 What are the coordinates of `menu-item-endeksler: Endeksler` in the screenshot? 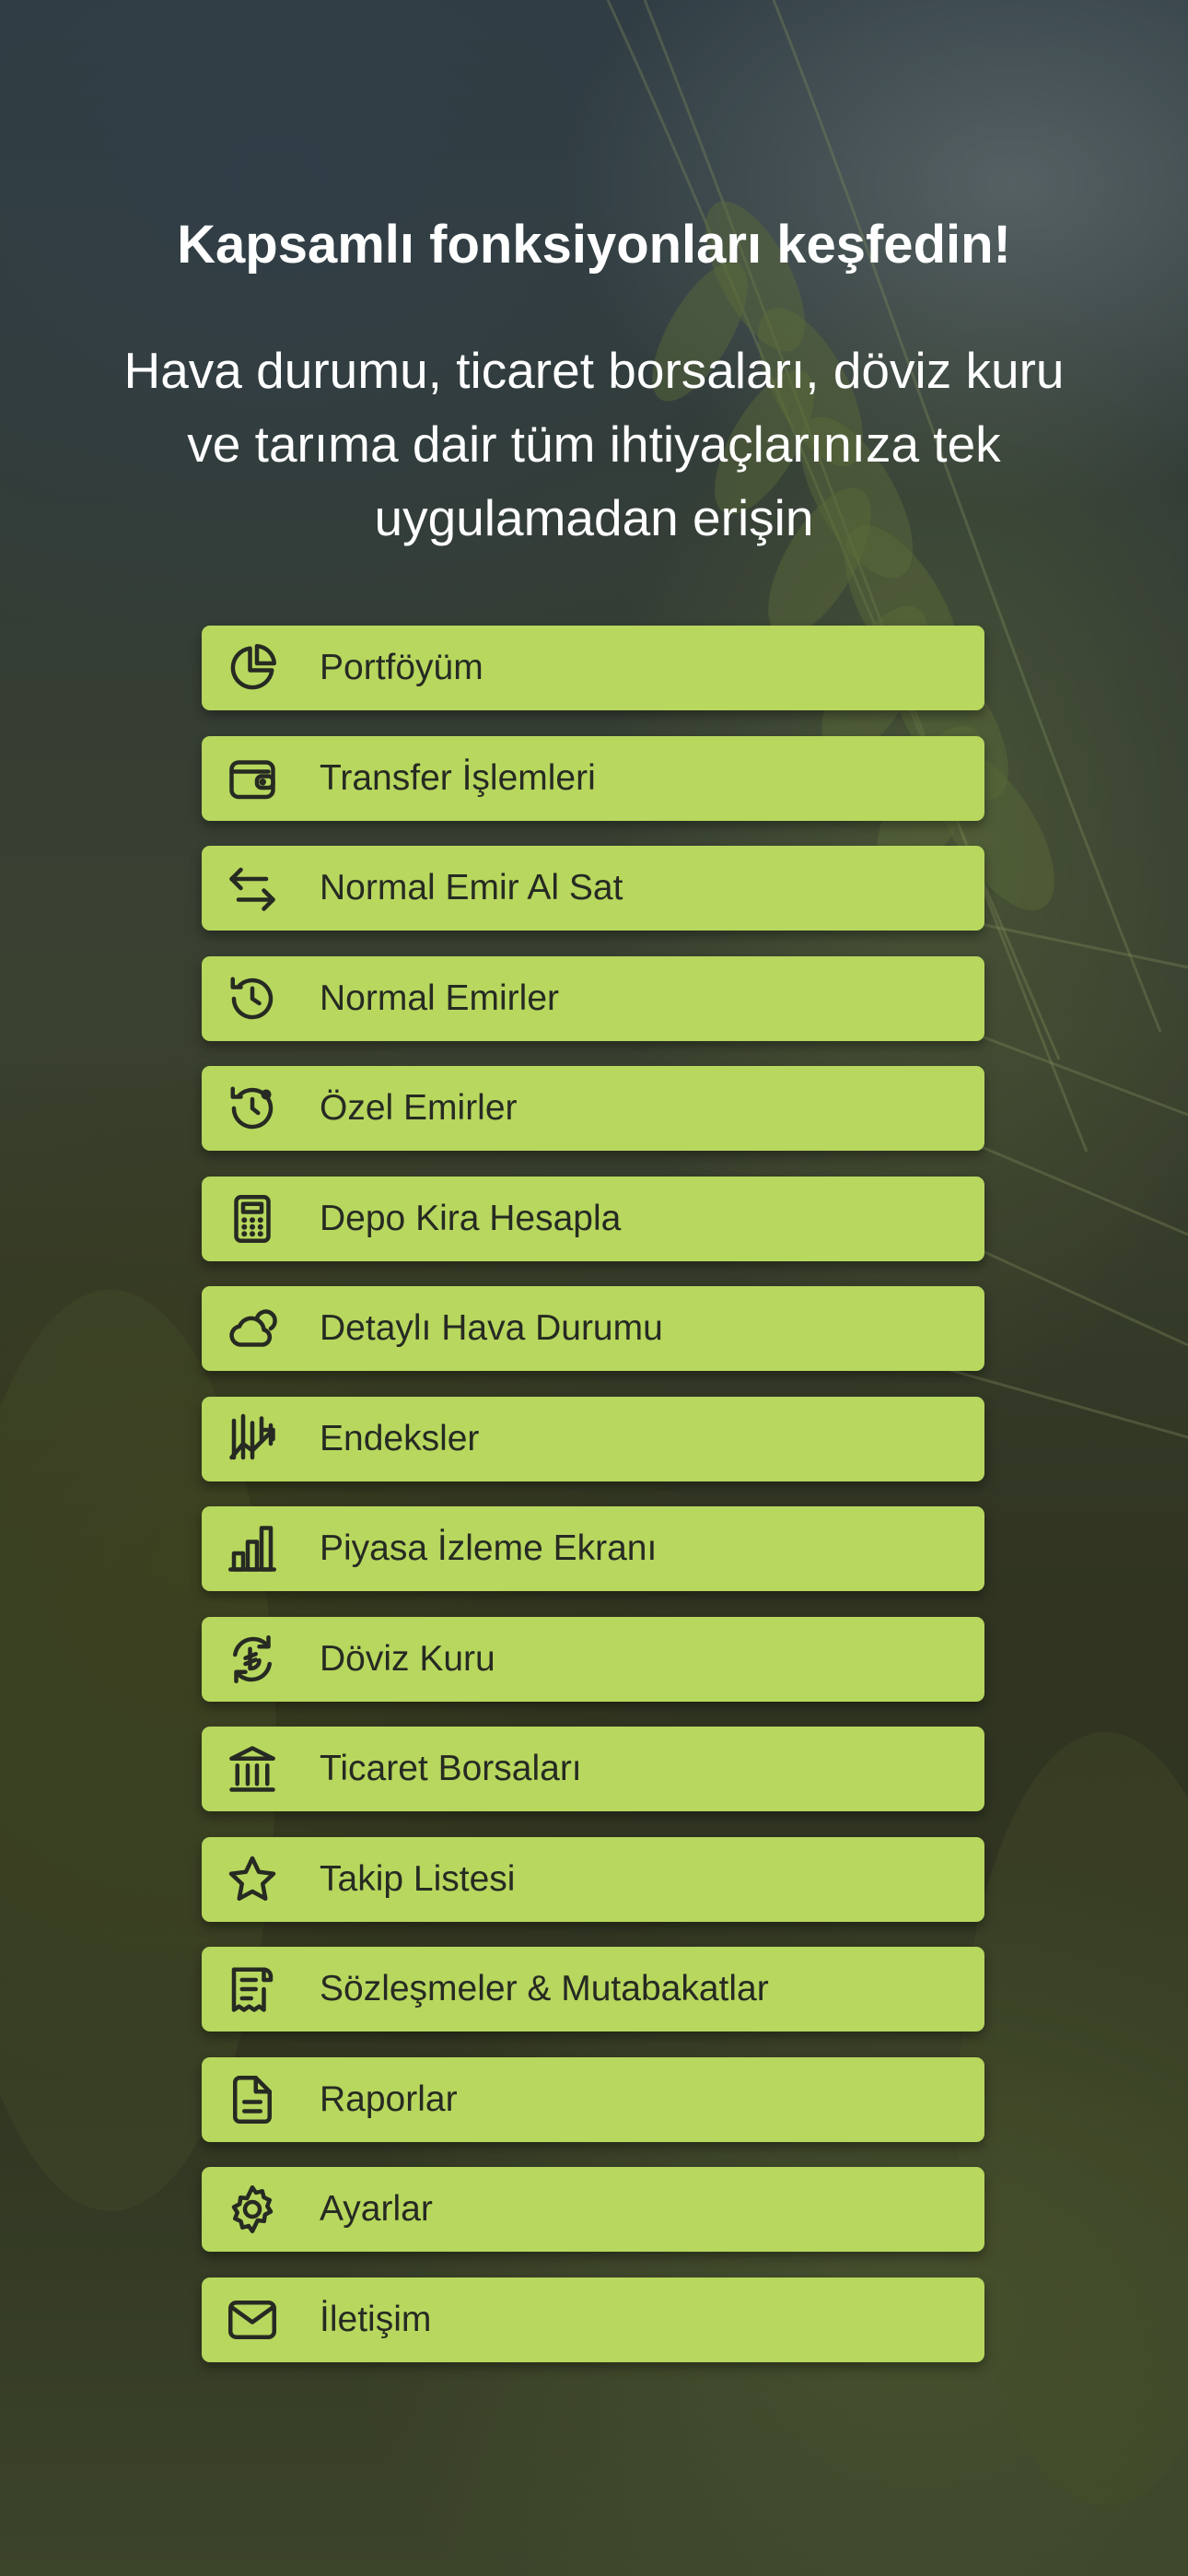 It's located at (593, 1438).